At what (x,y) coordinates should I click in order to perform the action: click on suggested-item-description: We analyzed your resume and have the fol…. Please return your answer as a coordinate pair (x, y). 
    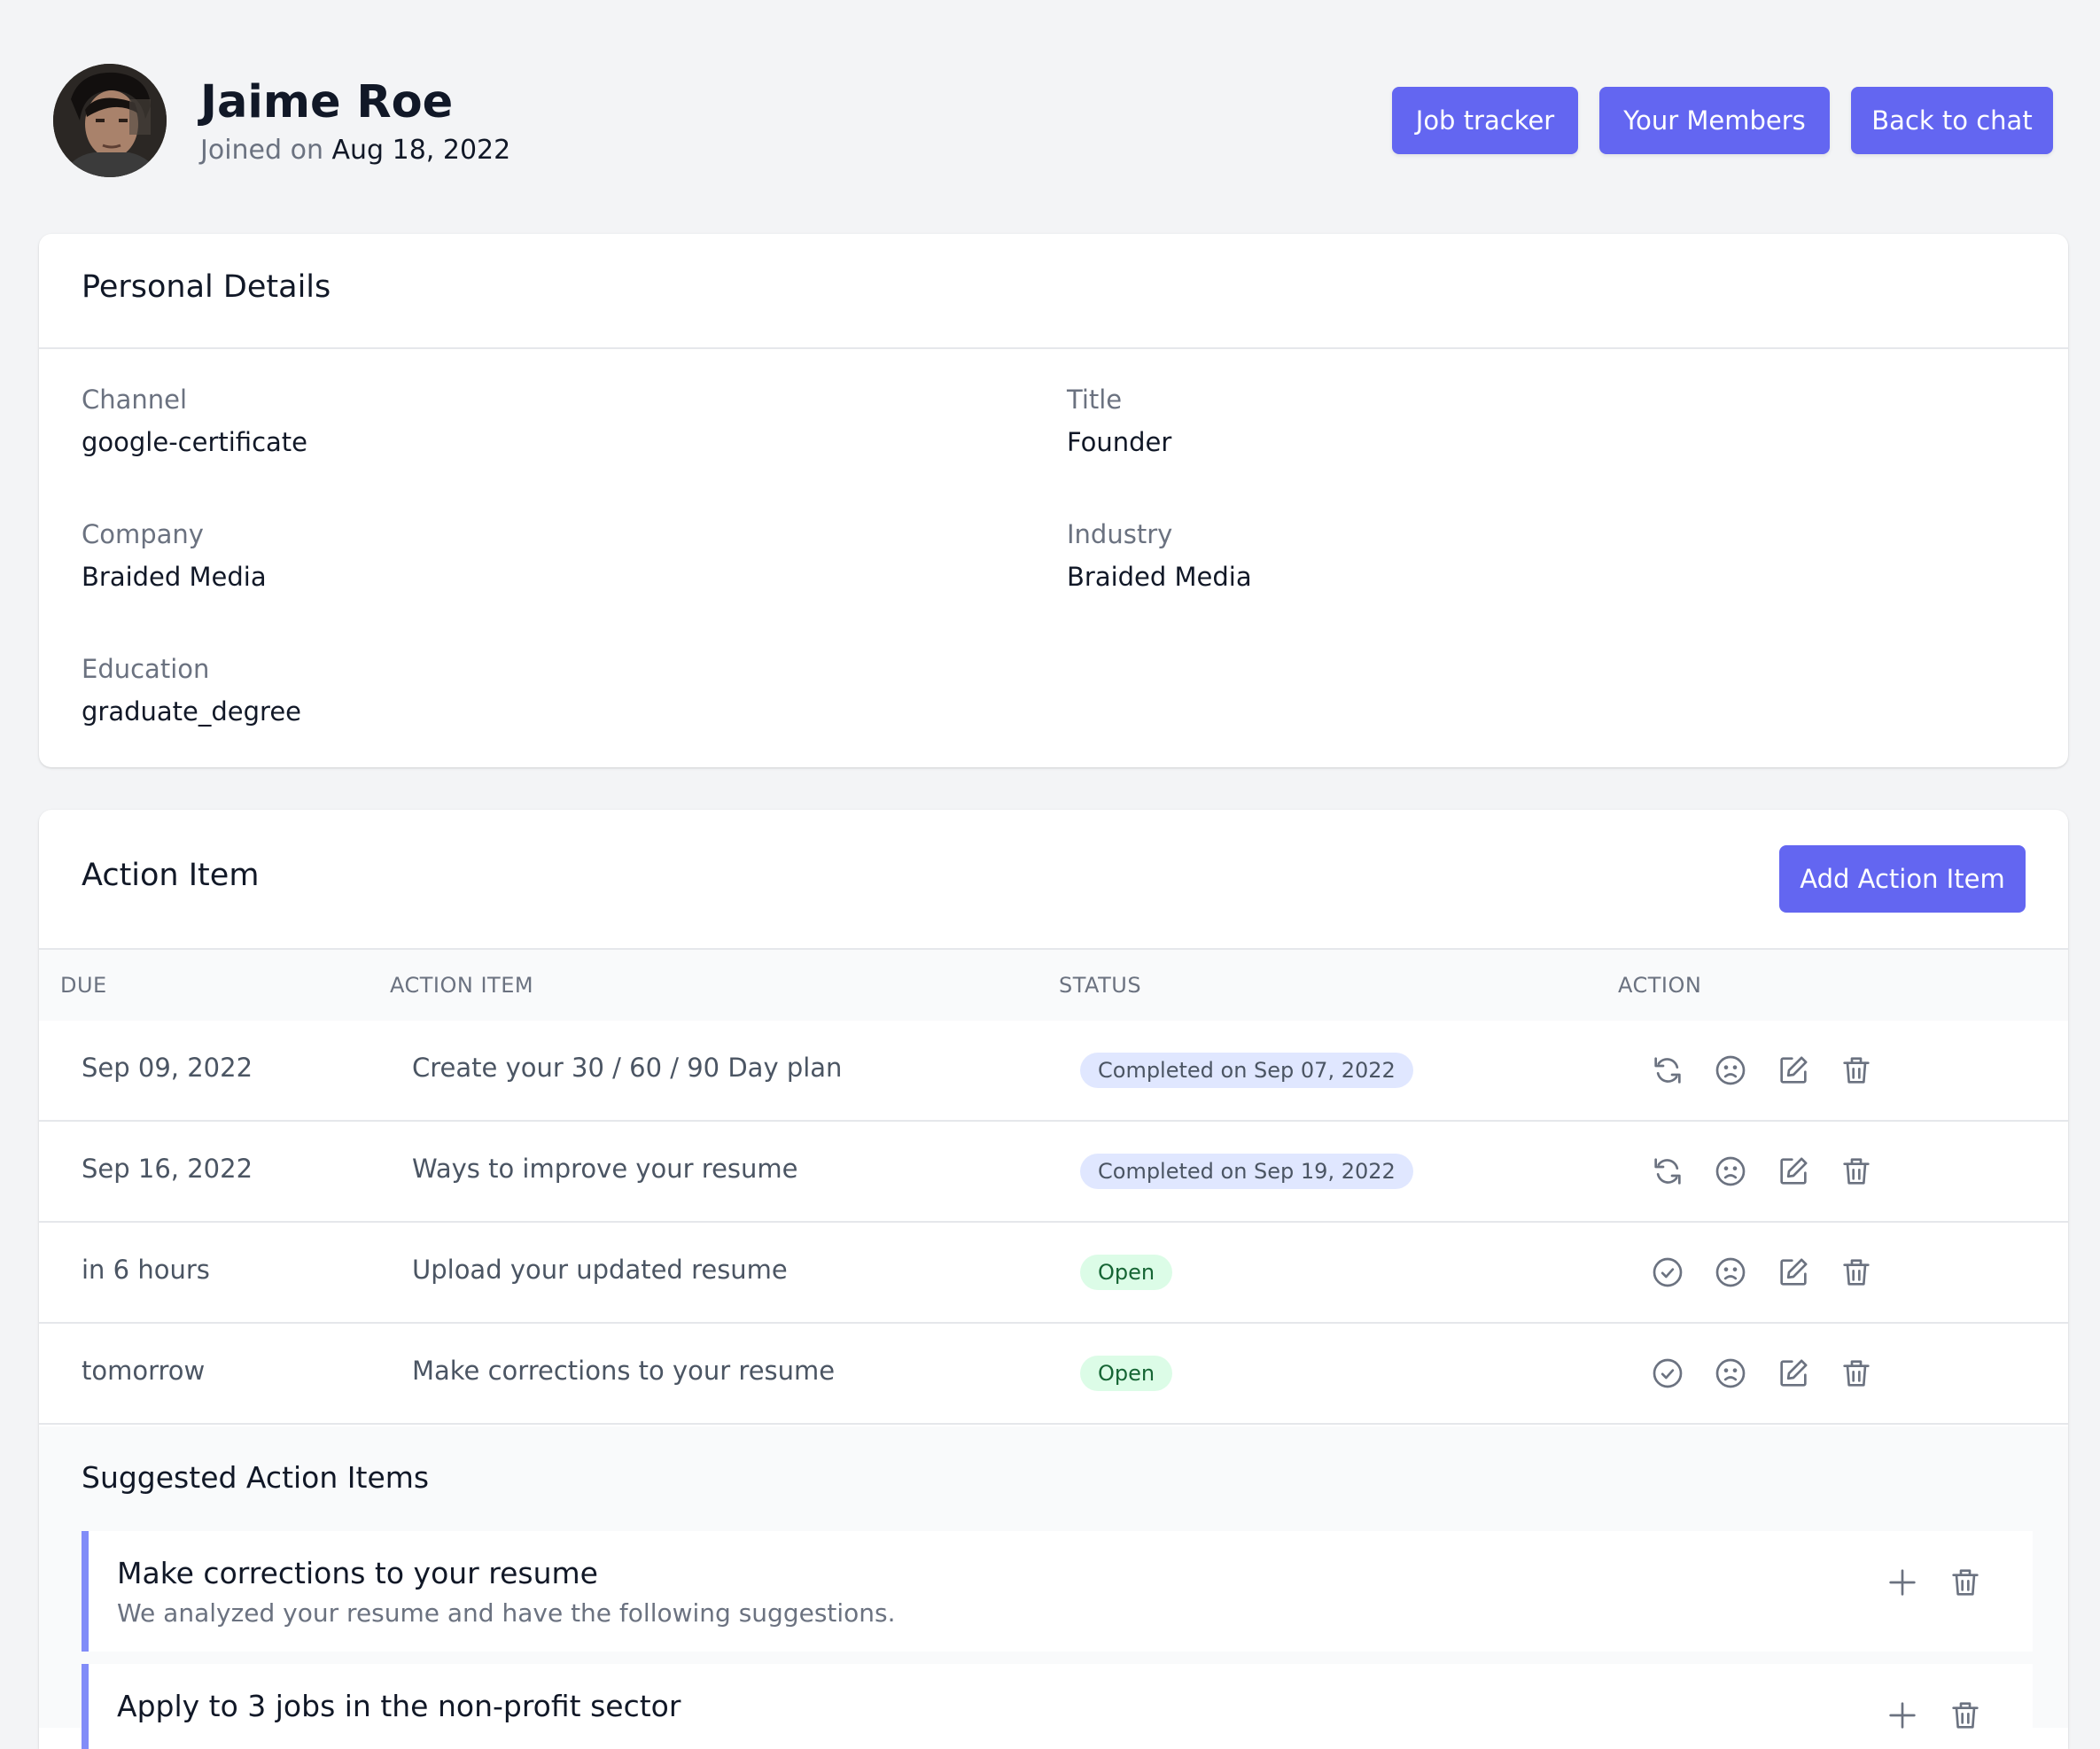
    Looking at the image, I should click on (506, 1613).